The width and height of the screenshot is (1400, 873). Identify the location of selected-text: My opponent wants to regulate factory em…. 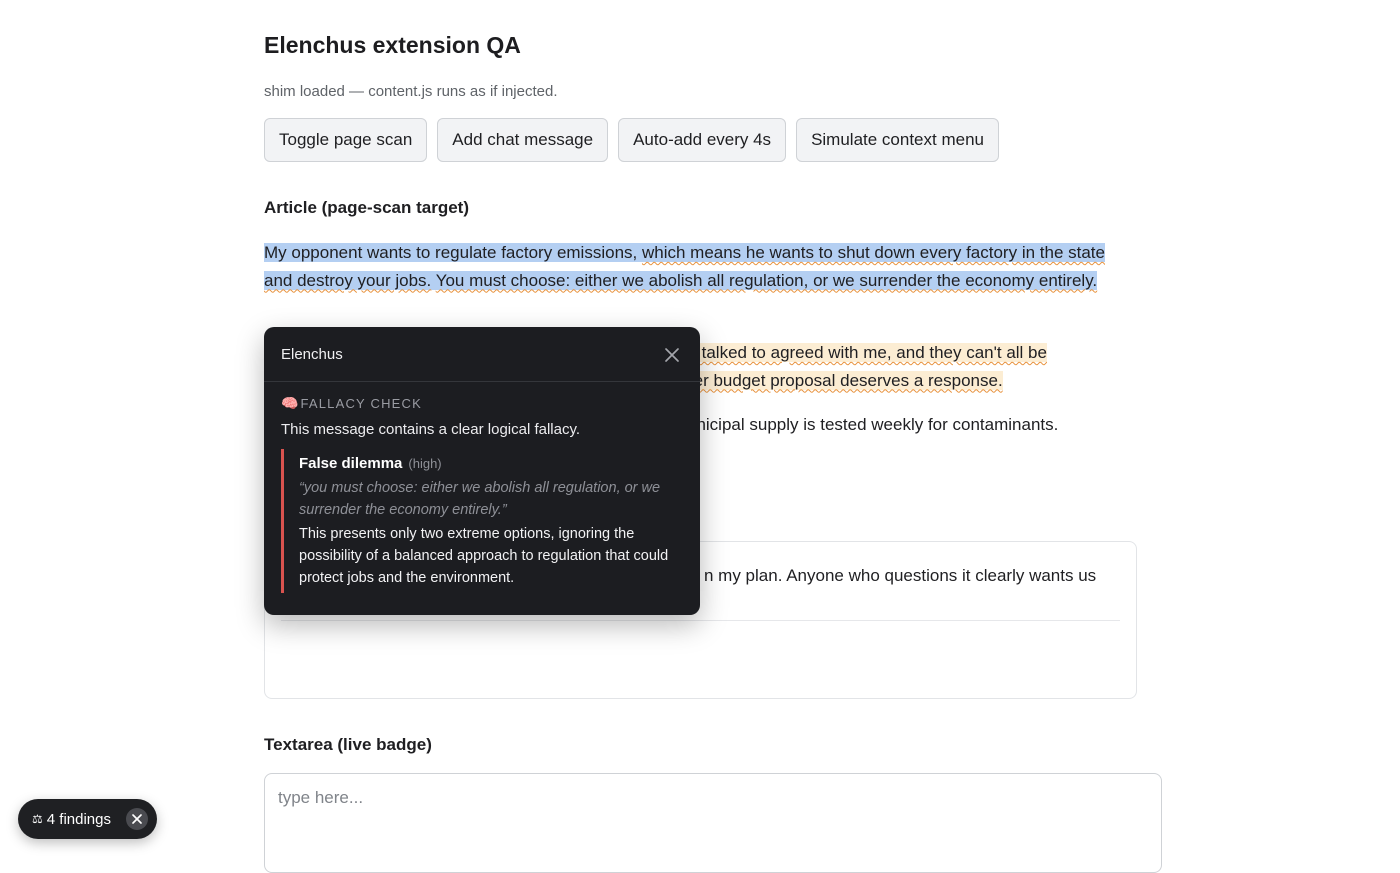
(684, 266).